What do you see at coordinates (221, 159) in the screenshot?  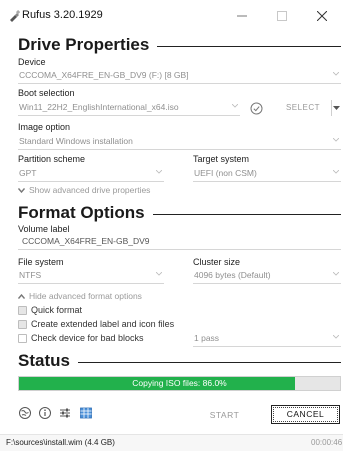 I see `target-system-label: Target system` at bounding box center [221, 159].